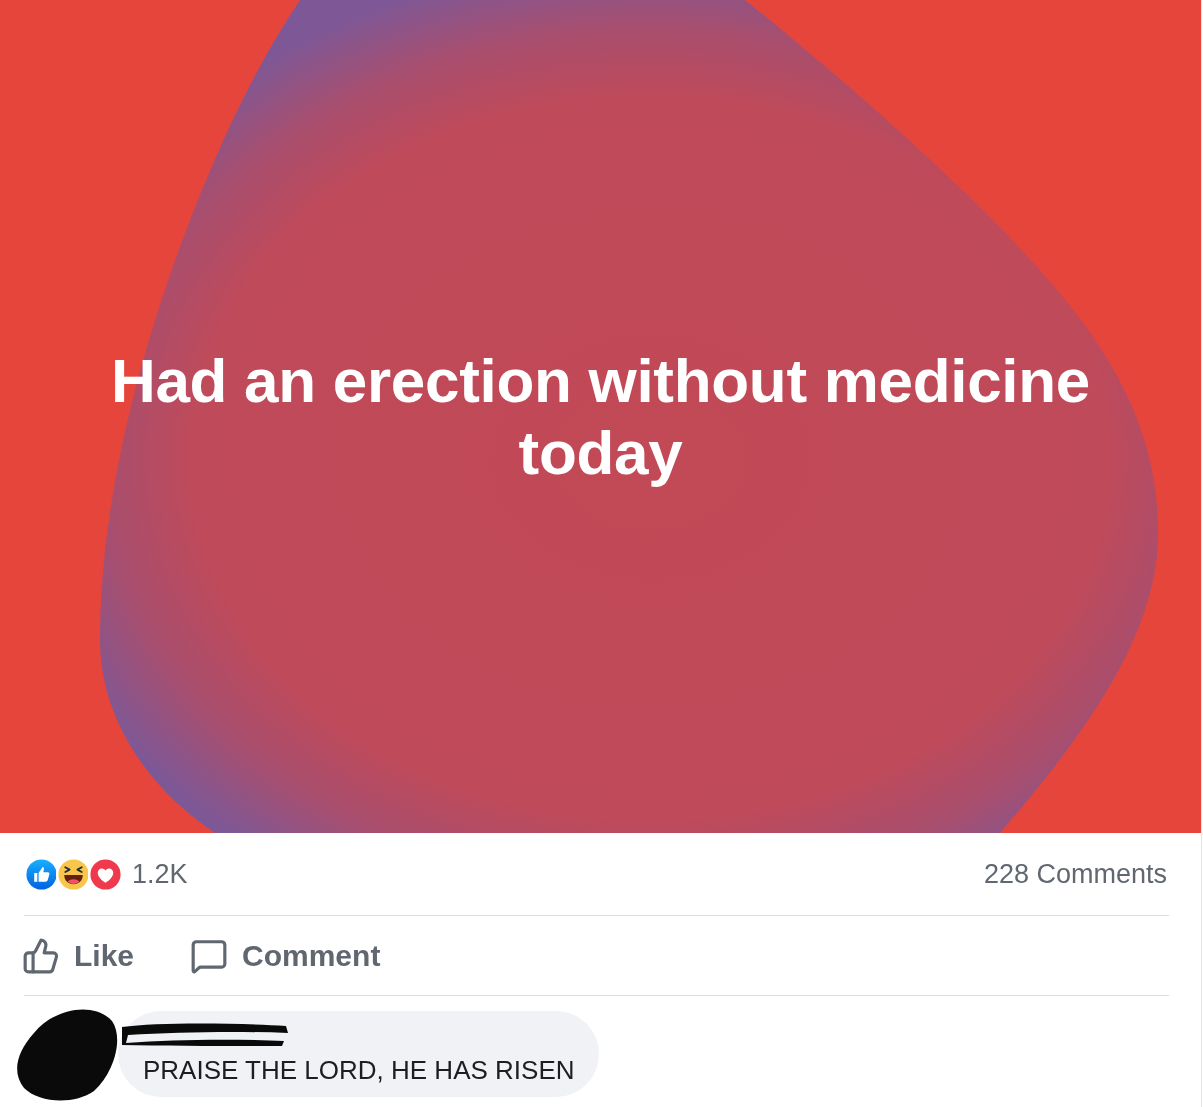 The height and width of the screenshot is (1107, 1203). Describe the element at coordinates (600, 416) in the screenshot. I see `post-text: Had an erection without medicine today` at that location.